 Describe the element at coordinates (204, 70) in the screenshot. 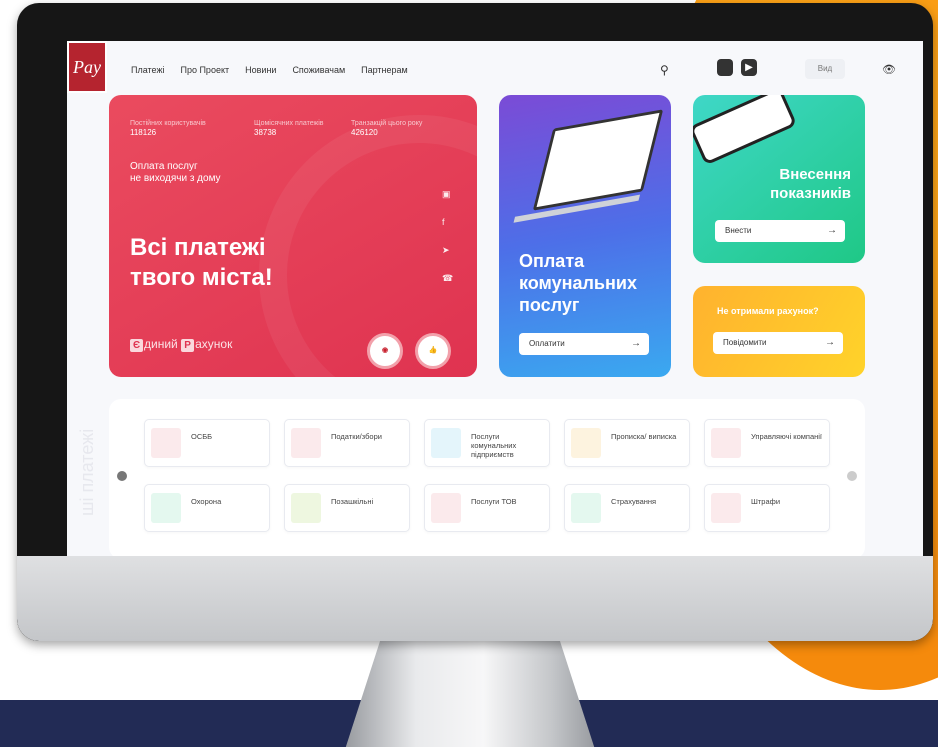

I see `nav-item-about: Про Проект` at that location.